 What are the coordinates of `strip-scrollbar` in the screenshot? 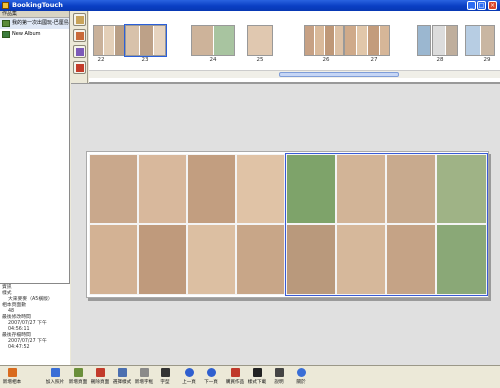 It's located at (294, 74).